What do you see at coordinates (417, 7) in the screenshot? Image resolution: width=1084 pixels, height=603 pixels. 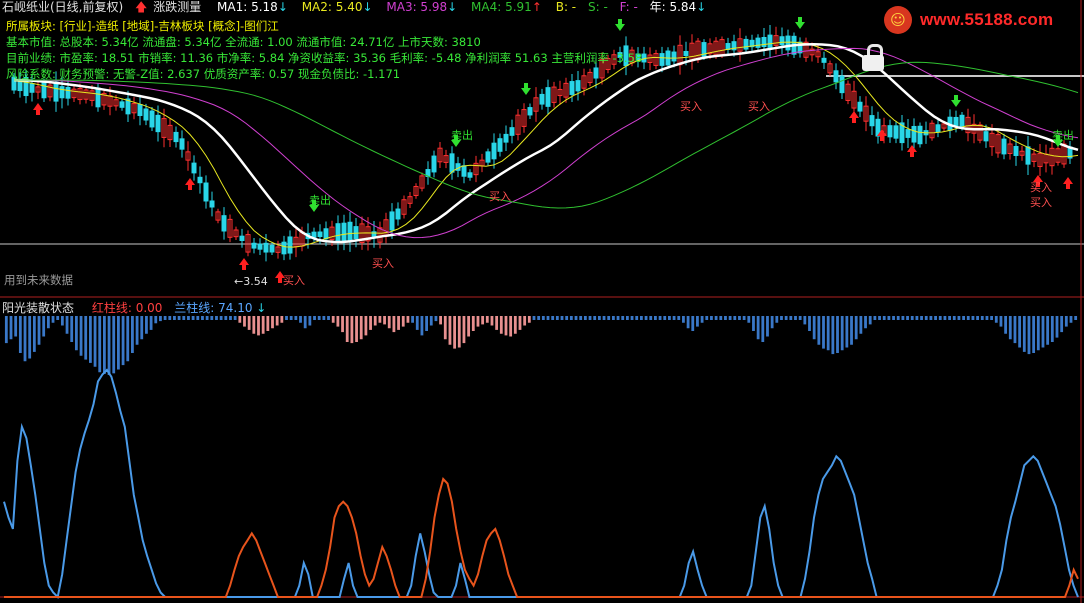 I see `ma3-value: MA3: 5.98` at bounding box center [417, 7].